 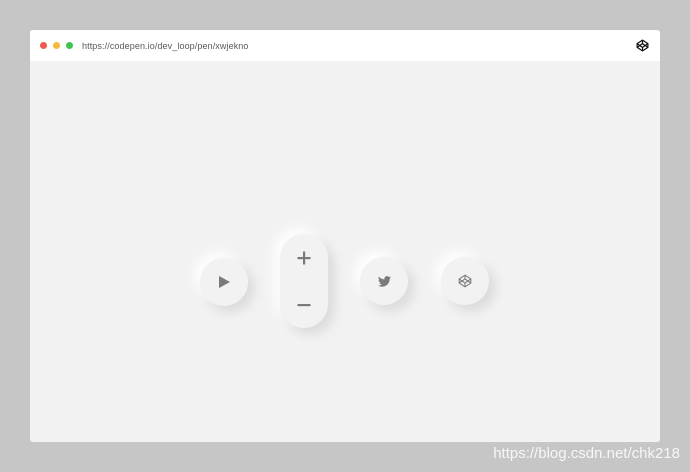 I want to click on address-bar-url: https://codepen.io/dev_loop/pen/xwjekno, so click(x=165, y=46).